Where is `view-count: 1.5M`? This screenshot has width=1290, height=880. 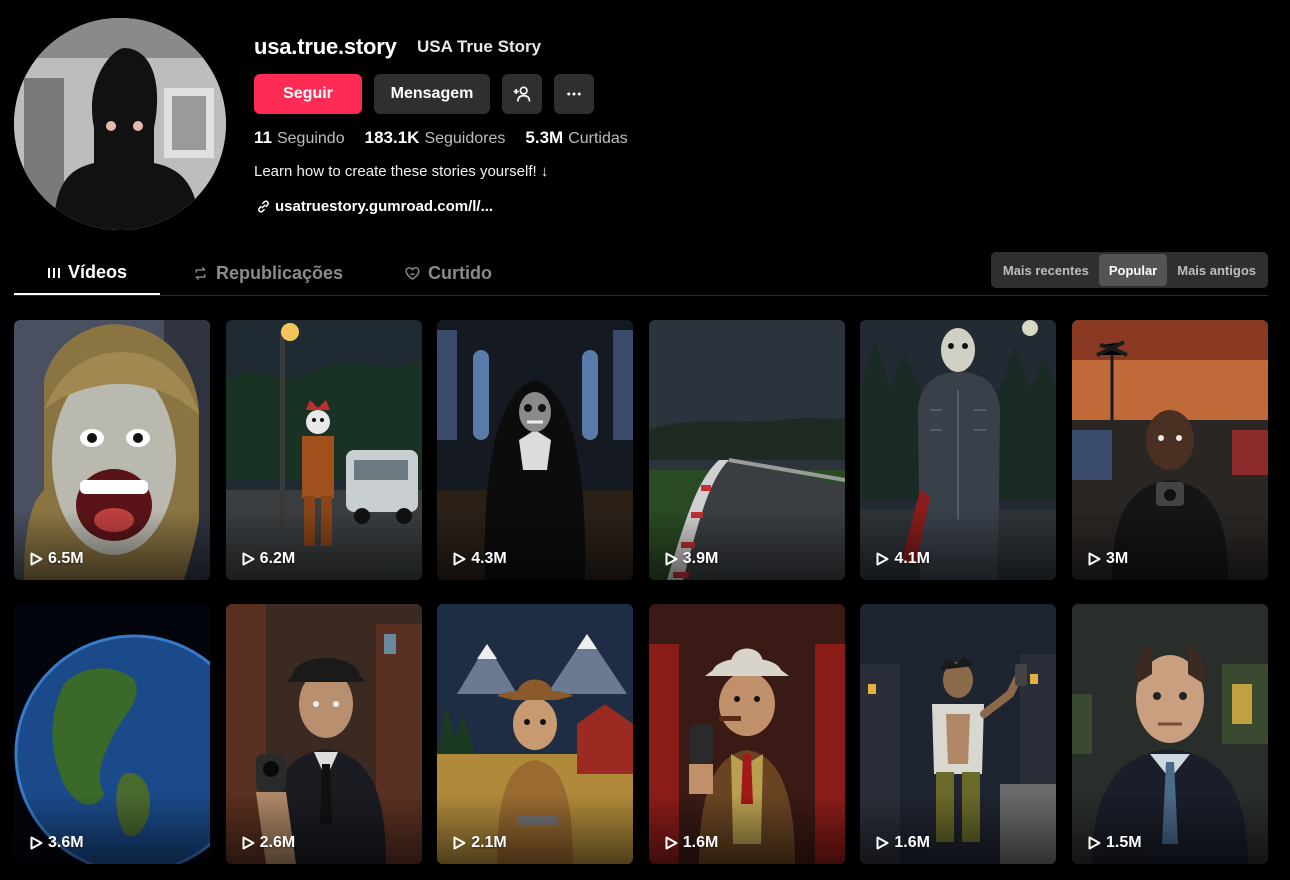
view-count: 1.5M is located at coordinates (1115, 843).